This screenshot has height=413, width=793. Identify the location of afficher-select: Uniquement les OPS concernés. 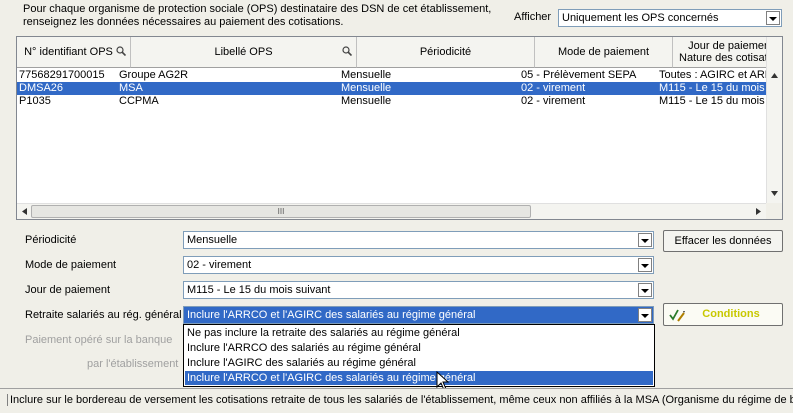
(670, 18).